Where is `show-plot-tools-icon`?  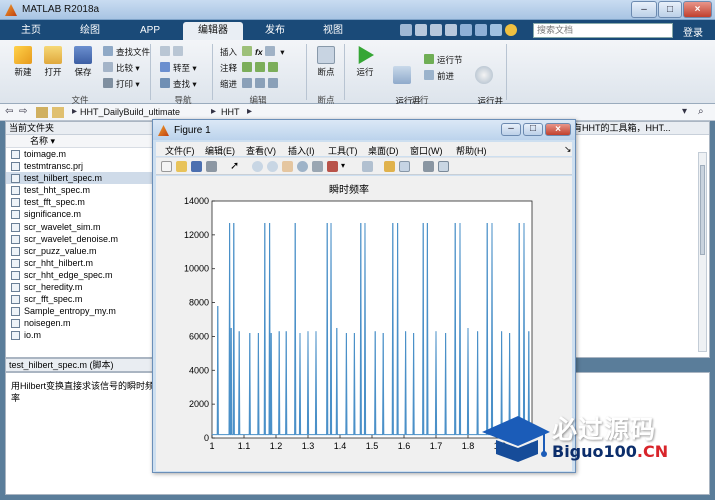
show-plot-tools-icon is located at coordinates (443, 166).